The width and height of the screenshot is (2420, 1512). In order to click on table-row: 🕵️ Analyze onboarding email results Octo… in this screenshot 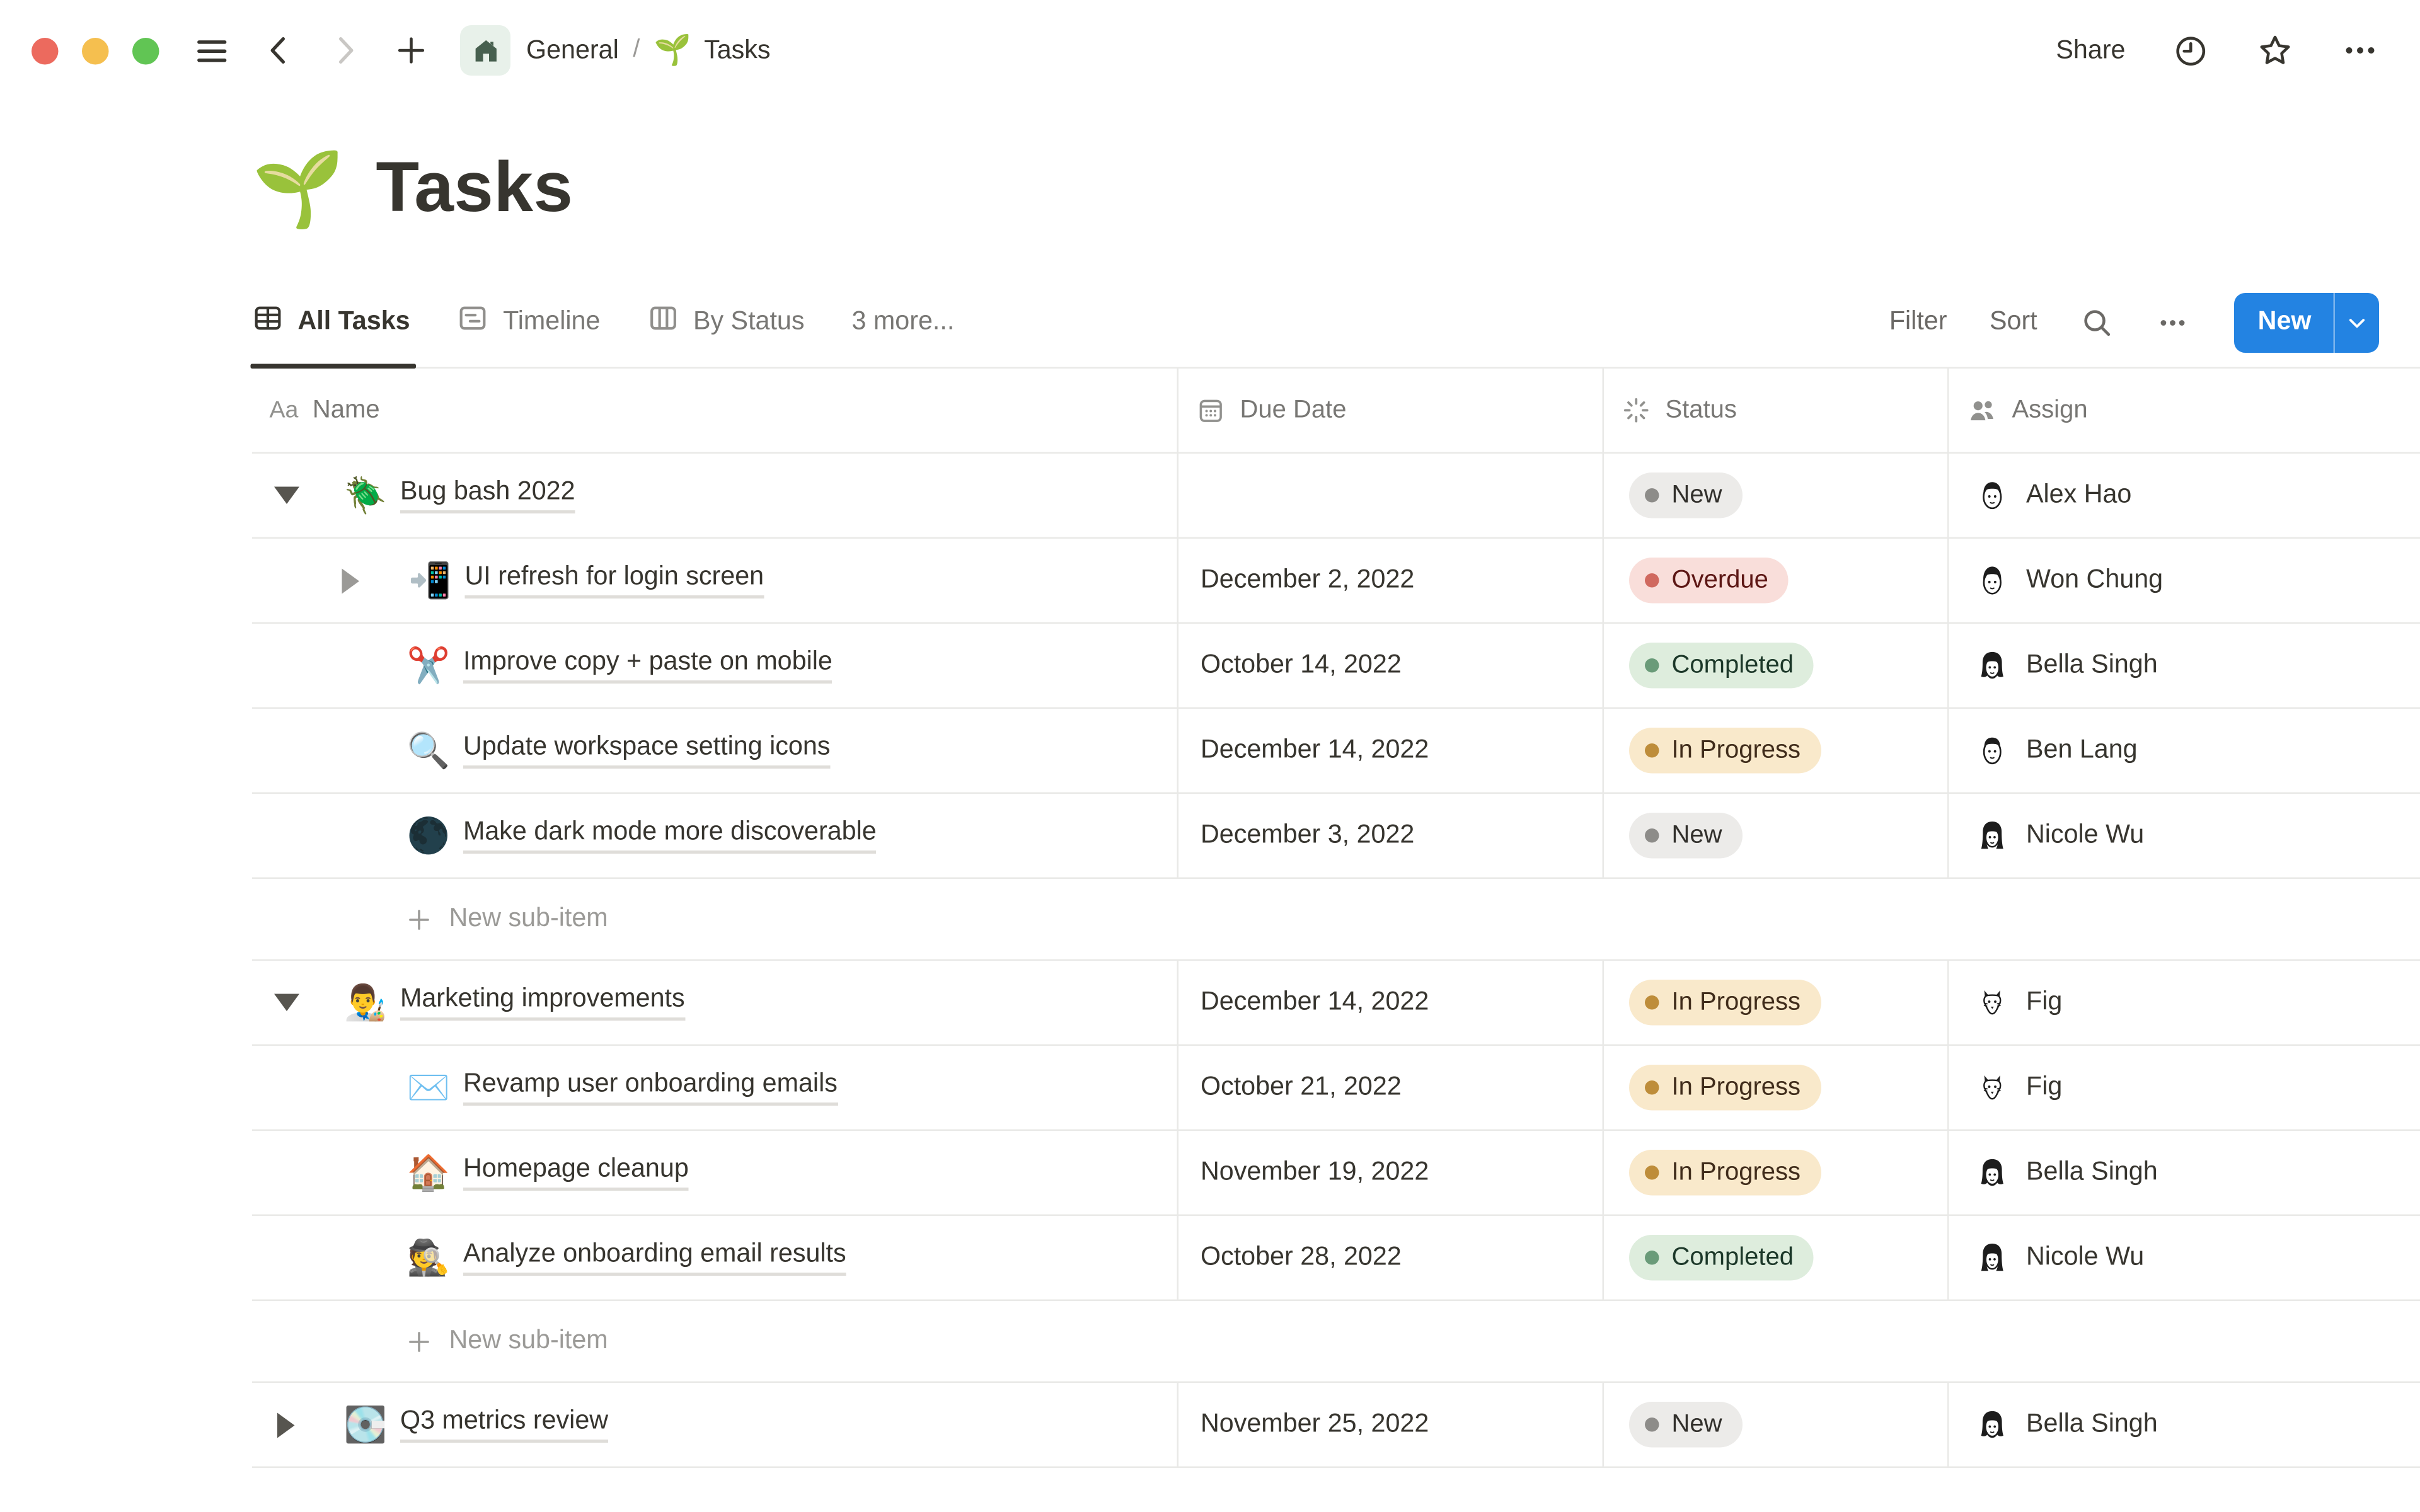, I will do `click(1336, 1258)`.